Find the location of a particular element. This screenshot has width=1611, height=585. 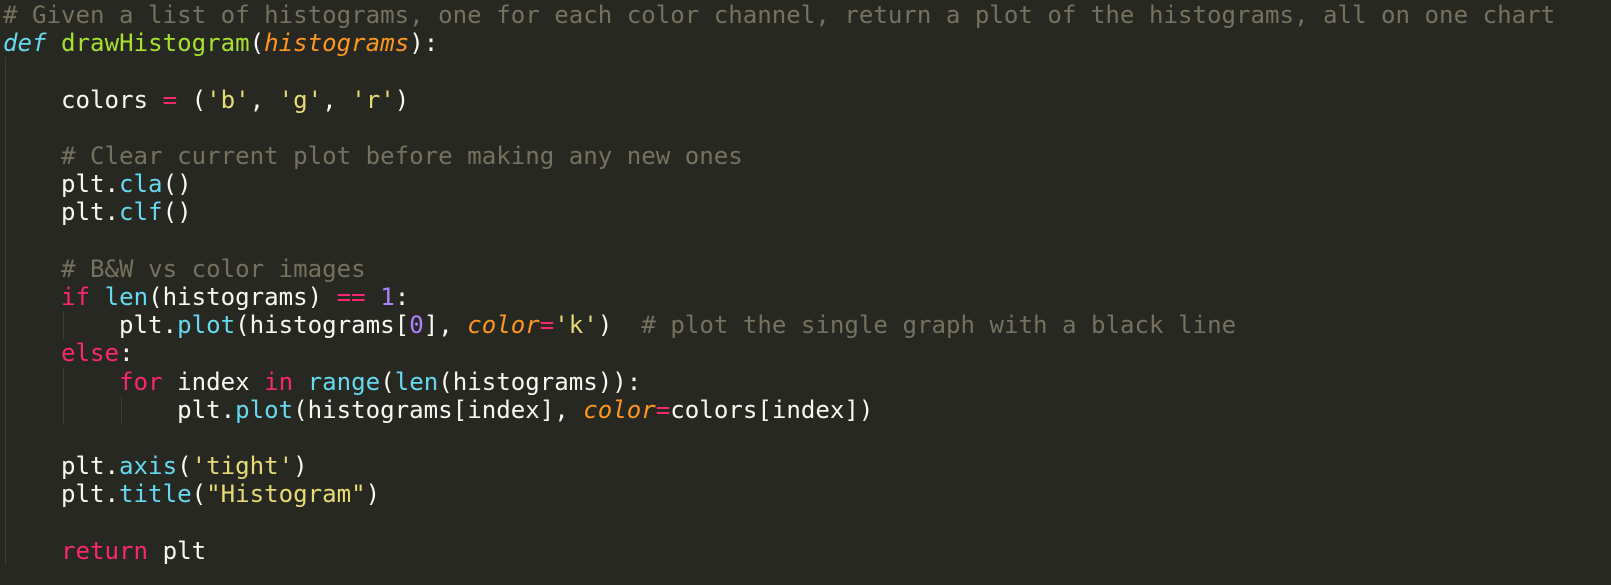

code-token-string: 'g' is located at coordinates (300, 99).